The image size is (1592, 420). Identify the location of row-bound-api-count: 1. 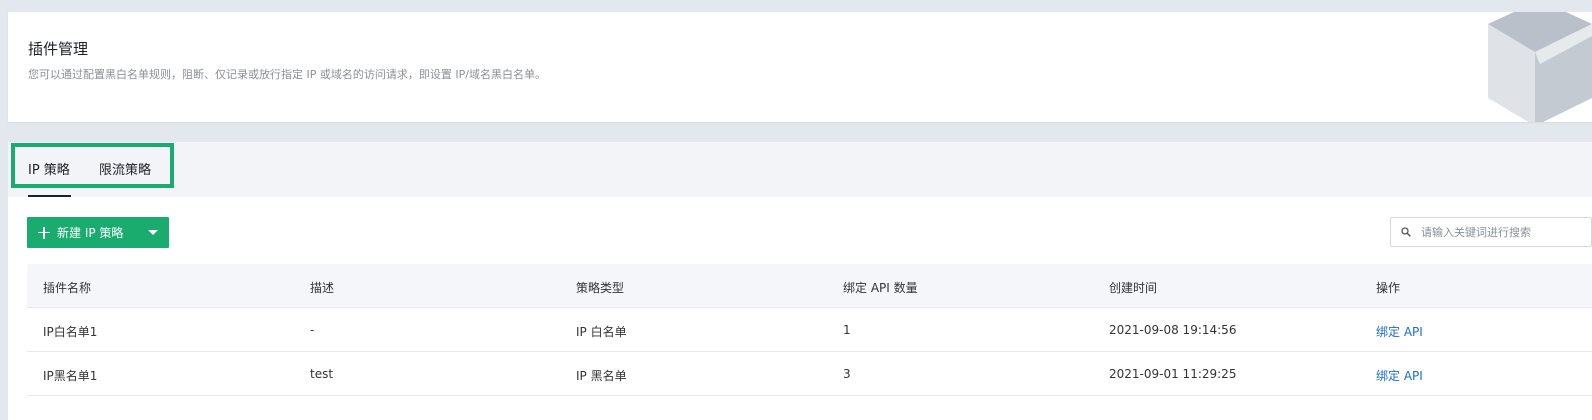
(847, 330).